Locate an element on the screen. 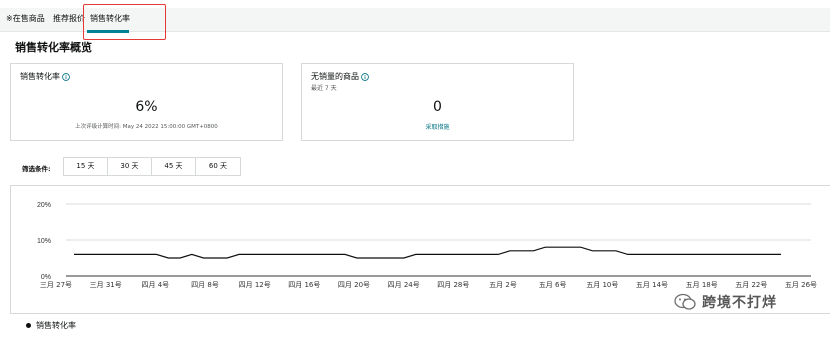 The width and height of the screenshot is (830, 340). filter-label: 筛选条件: is located at coordinates (36, 169).